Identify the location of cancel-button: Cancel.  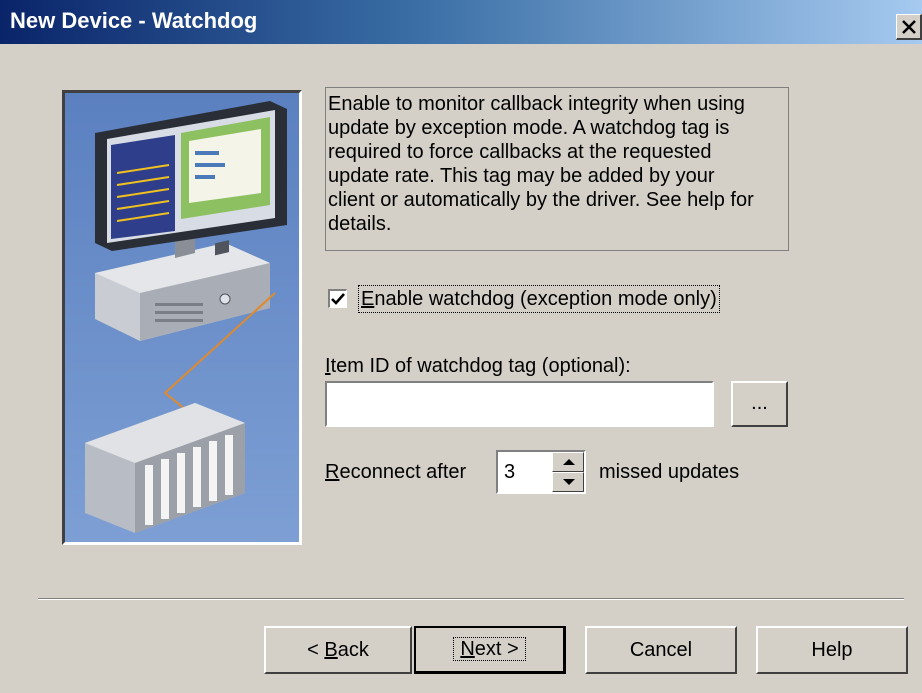
(661, 650).